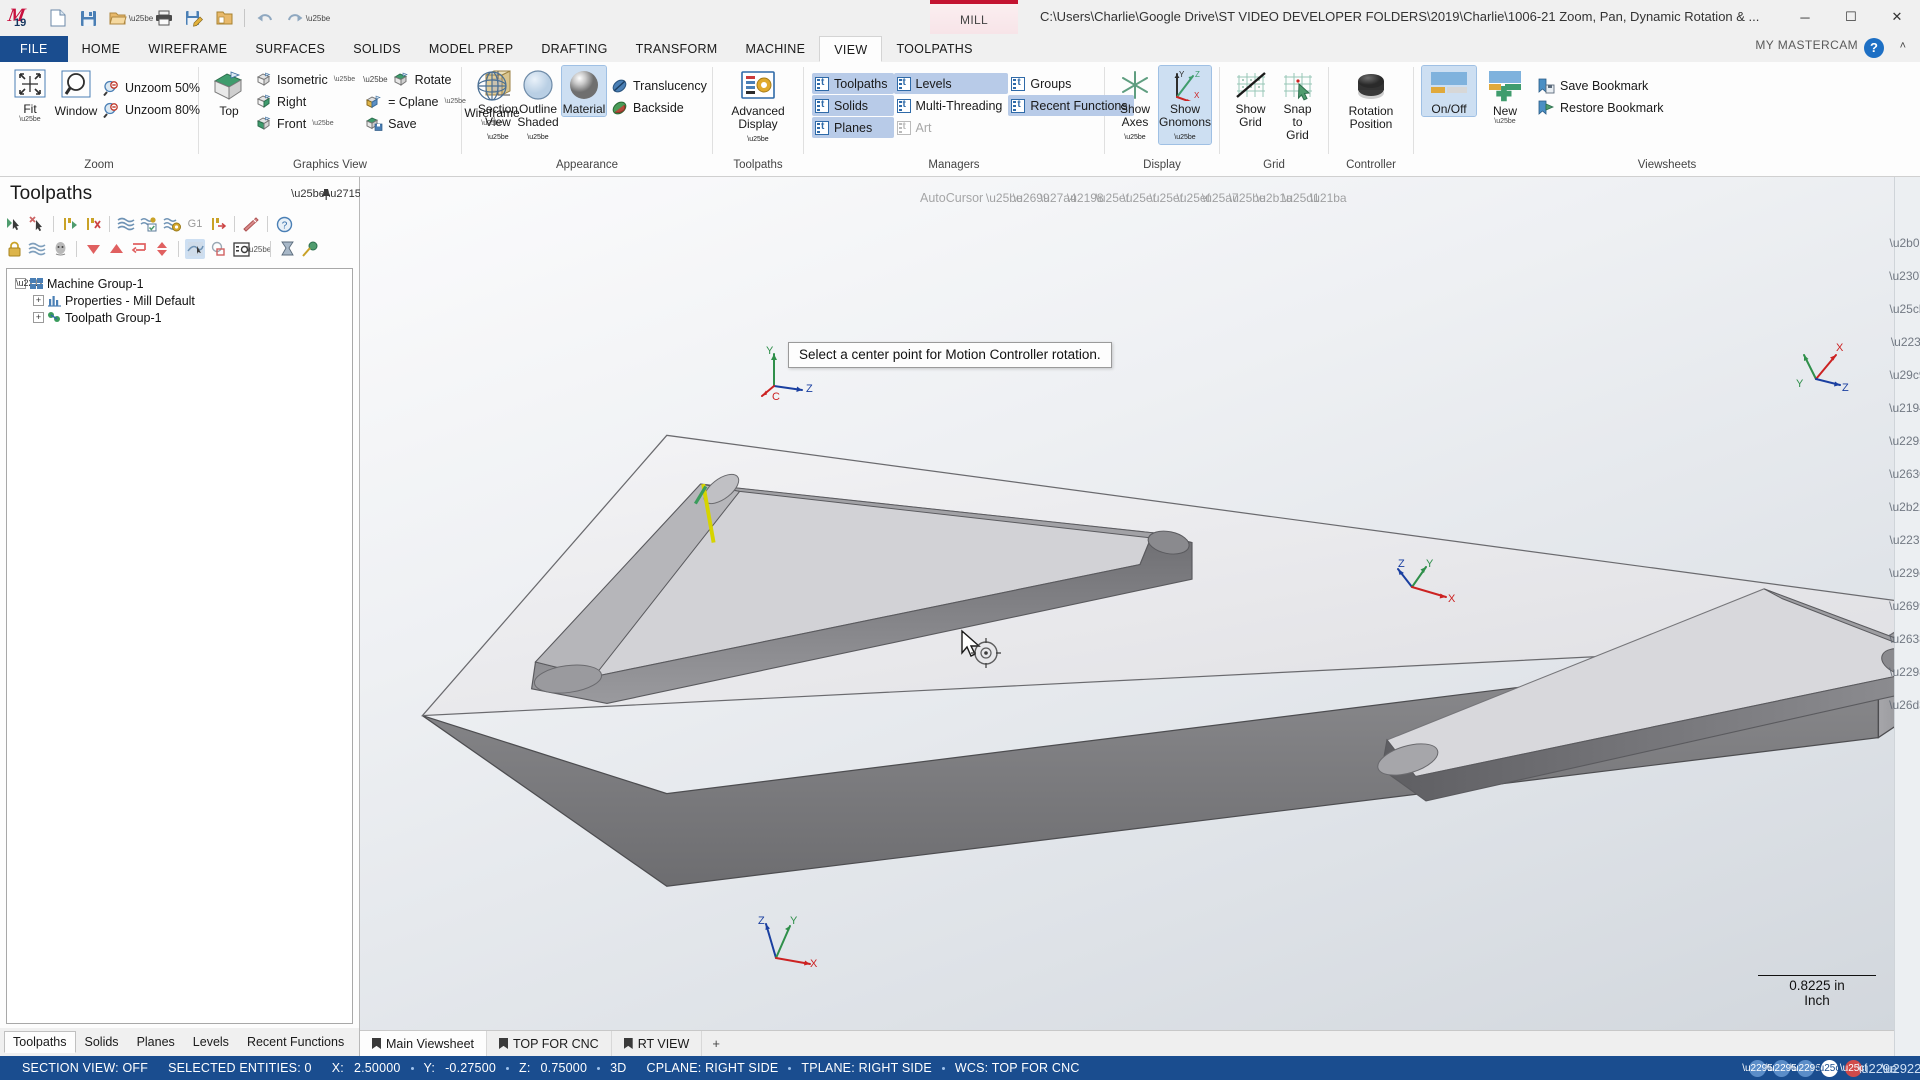  I want to click on qat-customize-icon: \u25be, so click(318, 18).